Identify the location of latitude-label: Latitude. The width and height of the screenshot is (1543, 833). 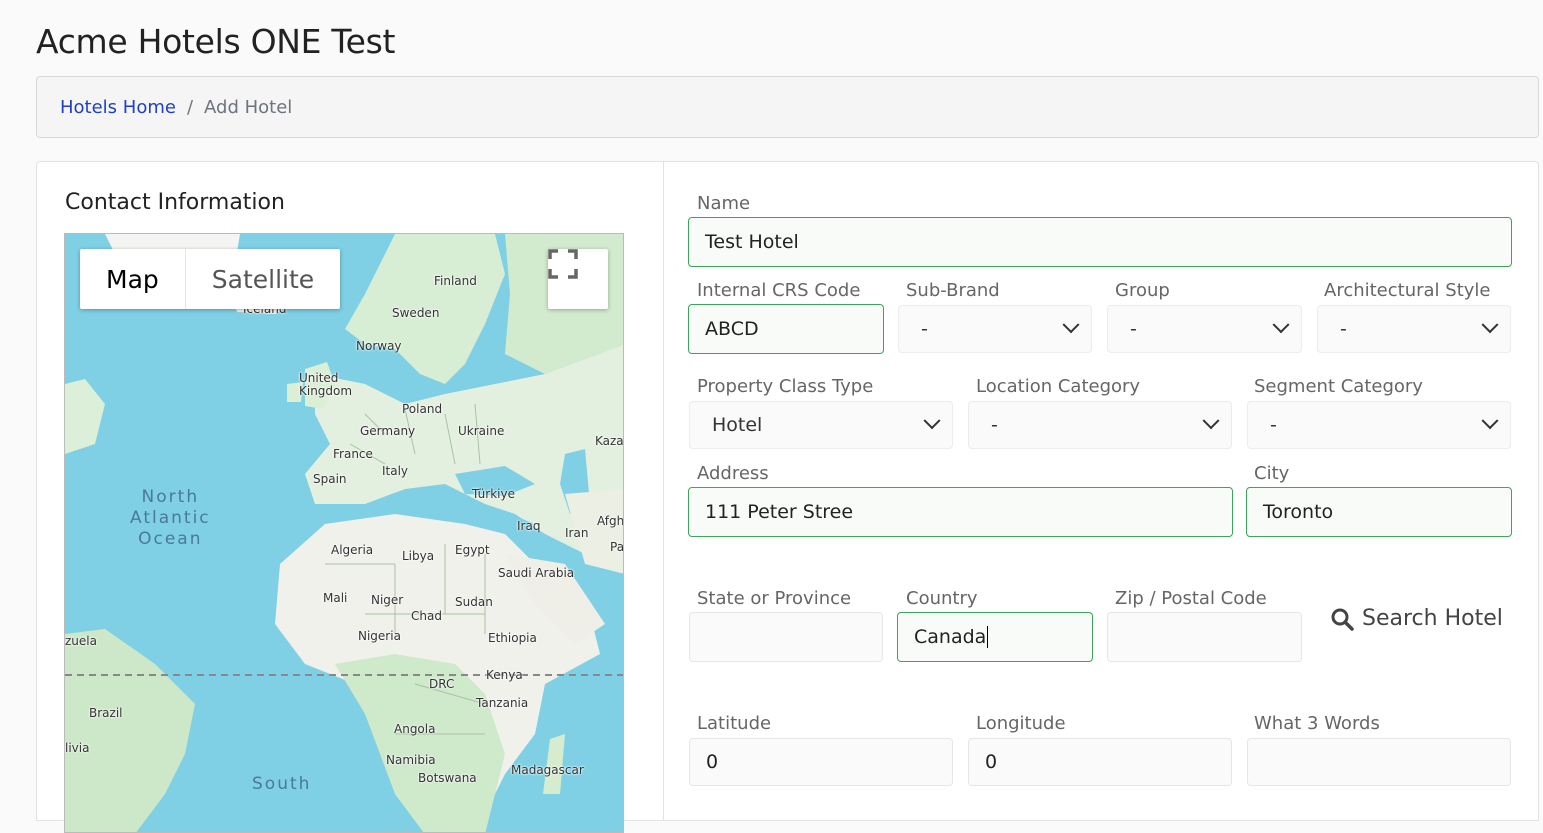
(734, 723).